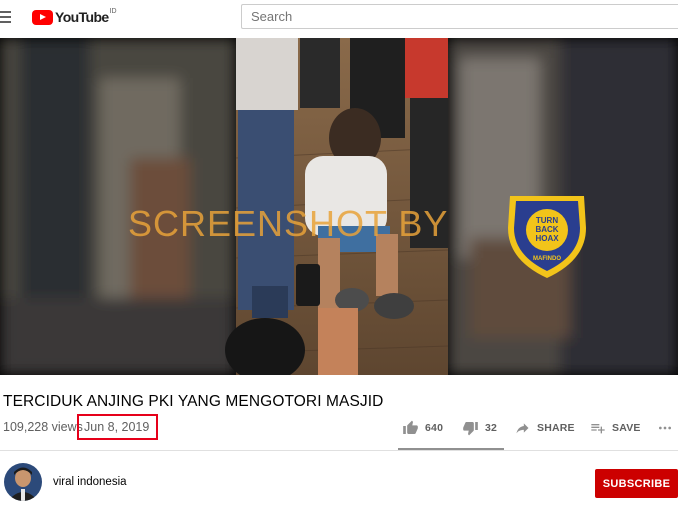 This screenshot has height=509, width=678. Describe the element at coordinates (42, 17) in the screenshot. I see `play-logo-icon` at that location.